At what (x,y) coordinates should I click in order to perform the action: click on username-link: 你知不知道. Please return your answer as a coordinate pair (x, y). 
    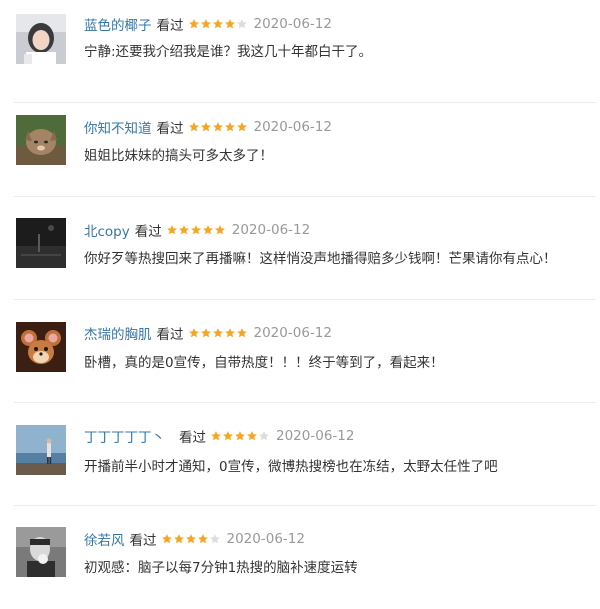
    Looking at the image, I should click on (118, 127).